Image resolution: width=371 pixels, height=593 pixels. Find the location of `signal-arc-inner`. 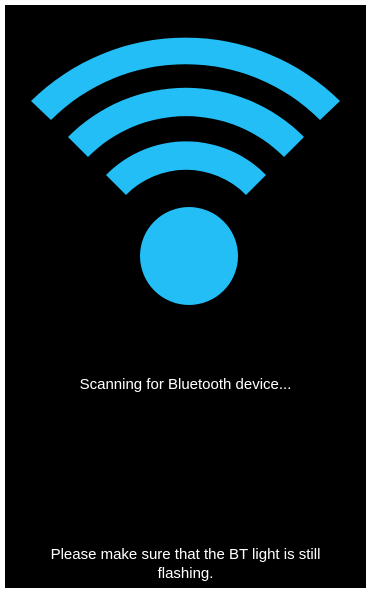

signal-arc-inner is located at coordinates (186, 168).